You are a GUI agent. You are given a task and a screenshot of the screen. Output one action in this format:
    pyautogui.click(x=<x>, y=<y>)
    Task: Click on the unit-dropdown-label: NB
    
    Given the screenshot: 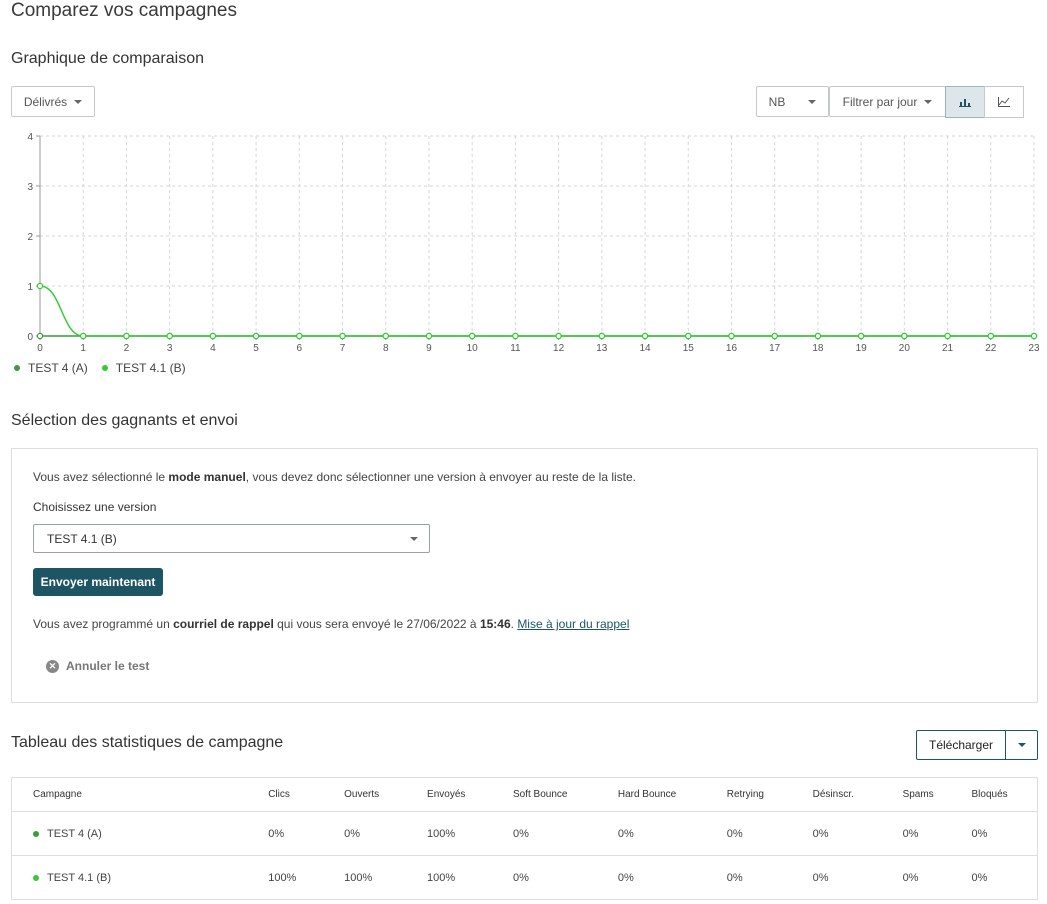 What is the action you would take?
    pyautogui.click(x=777, y=101)
    